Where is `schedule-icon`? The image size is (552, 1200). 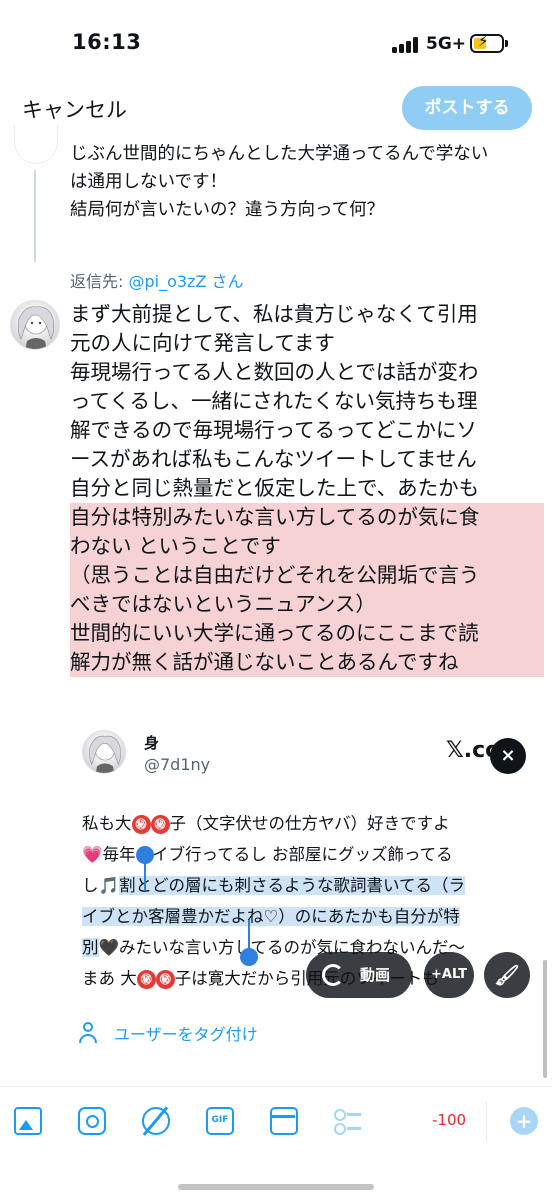
schedule-icon is located at coordinates (284, 1121).